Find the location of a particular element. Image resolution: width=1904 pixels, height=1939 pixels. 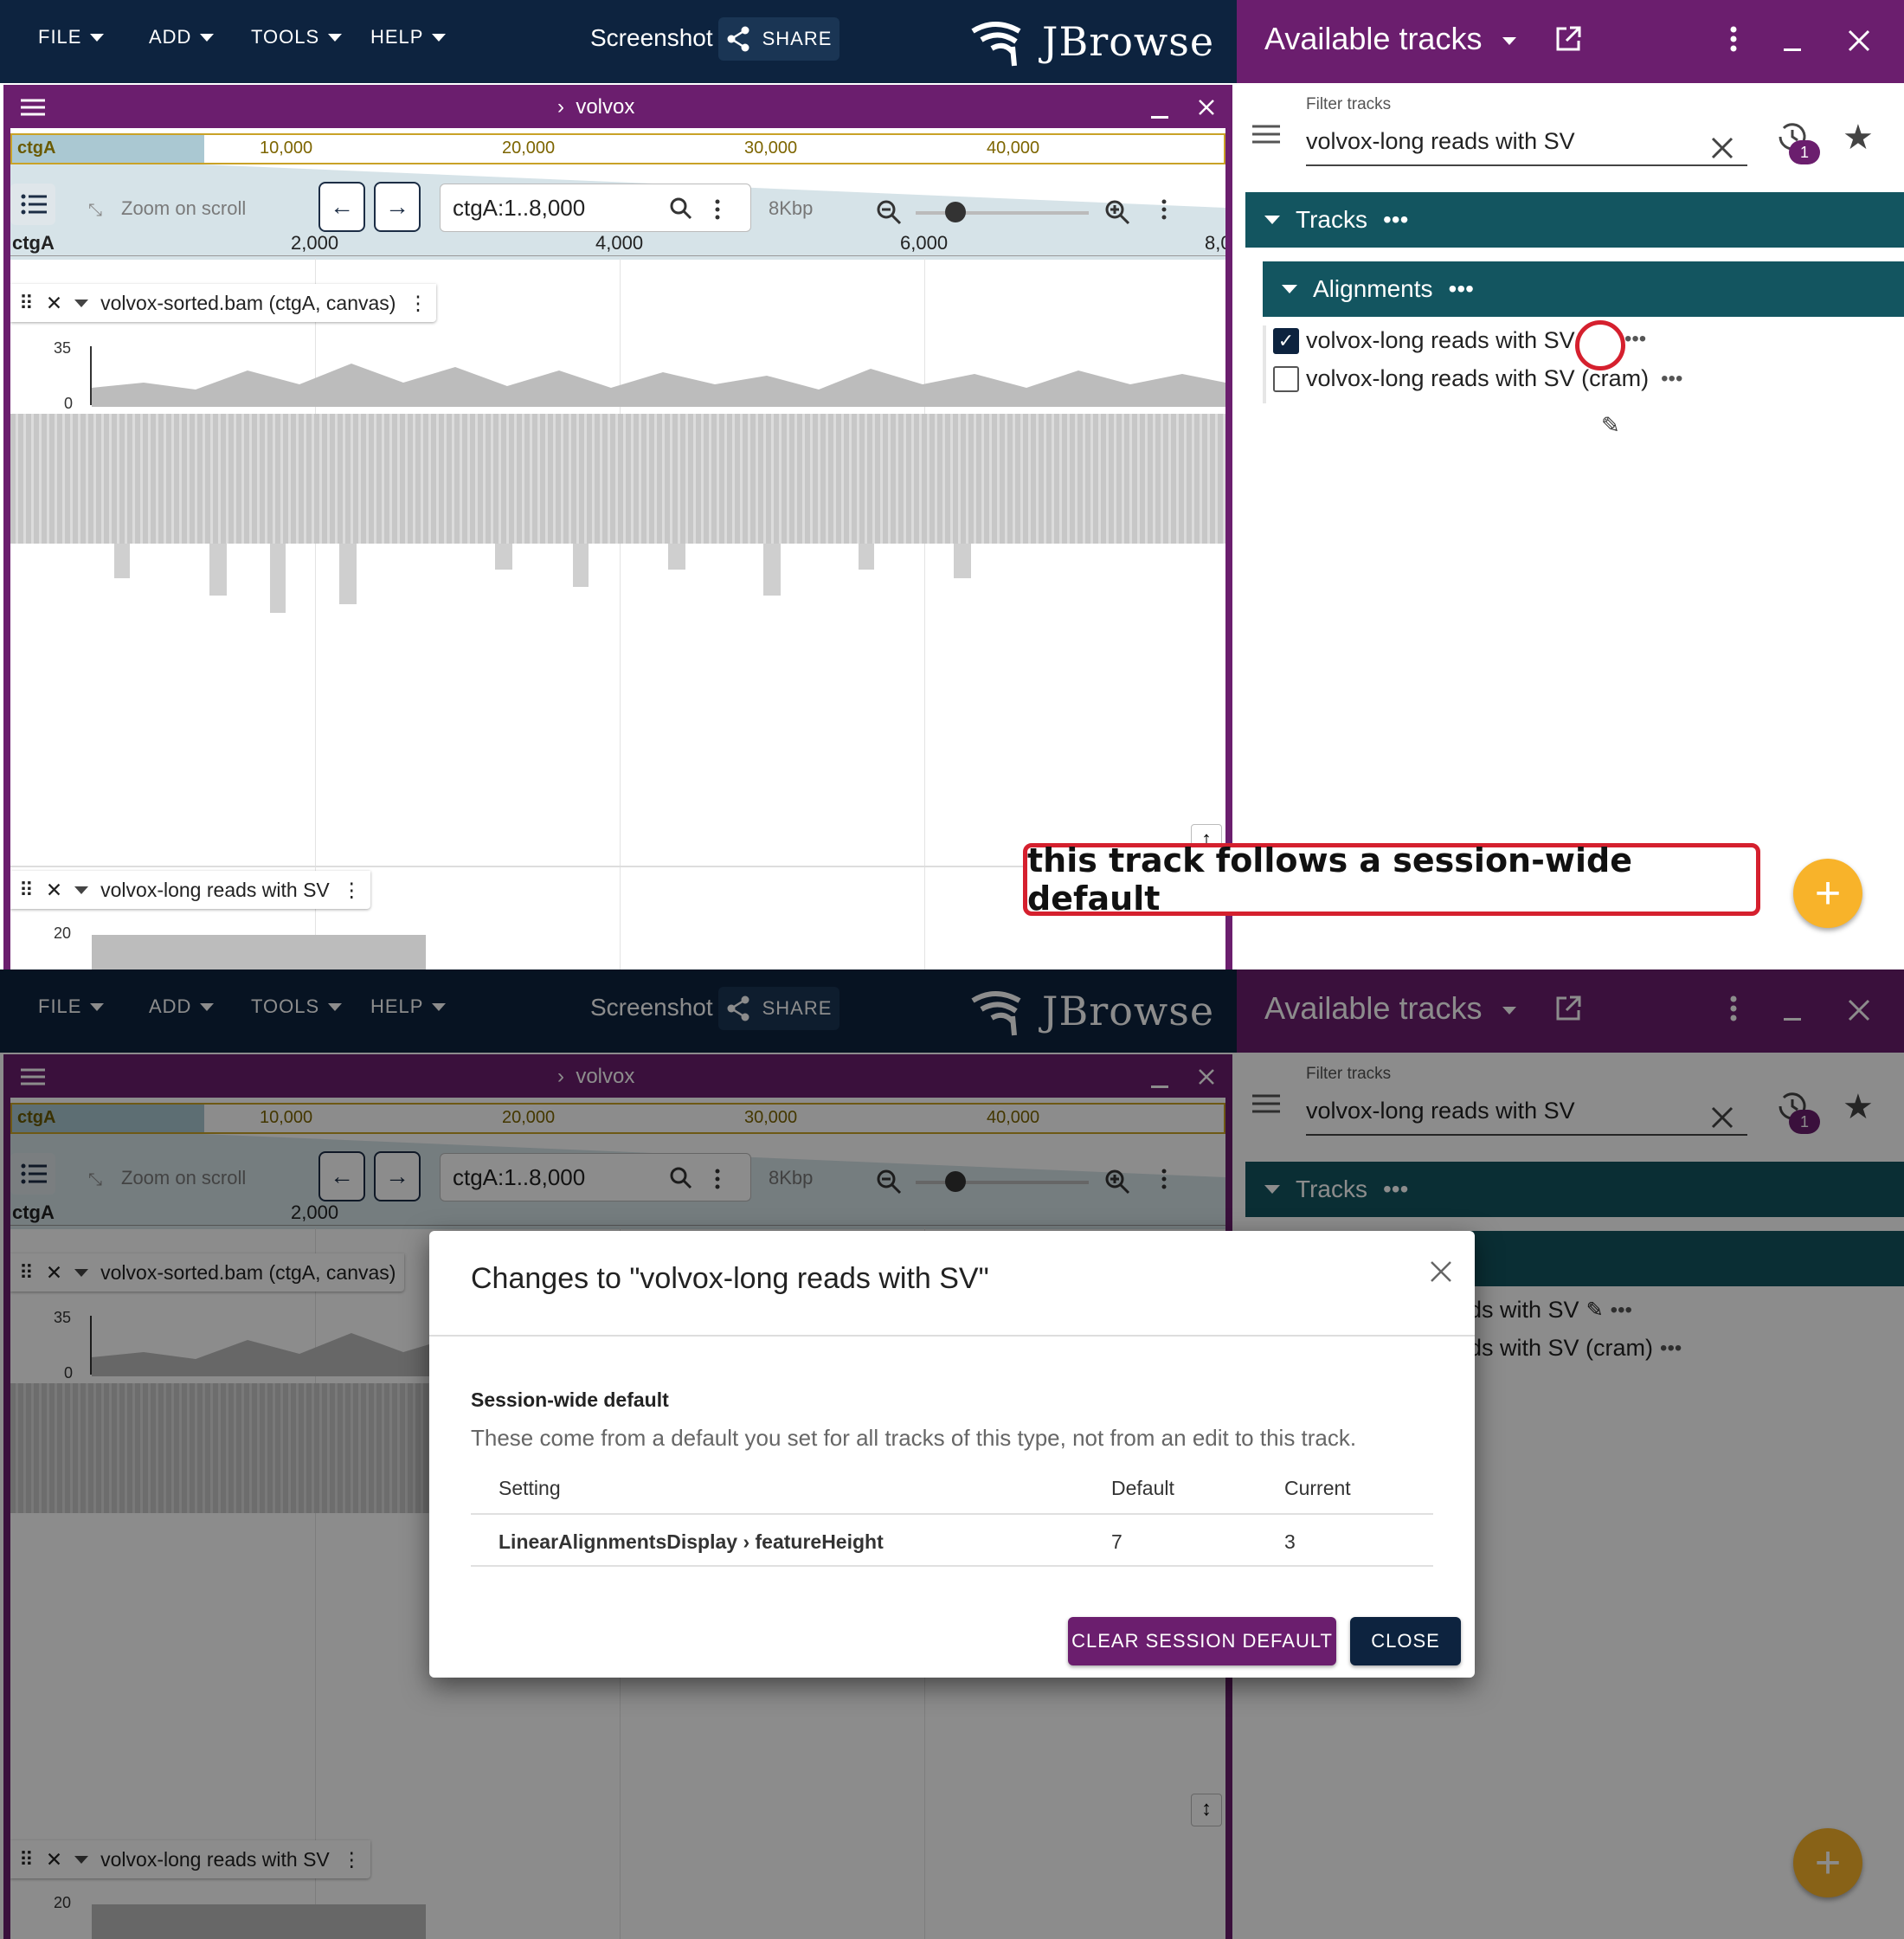

filter-label: Filter tracks is located at coordinates (1349, 104).